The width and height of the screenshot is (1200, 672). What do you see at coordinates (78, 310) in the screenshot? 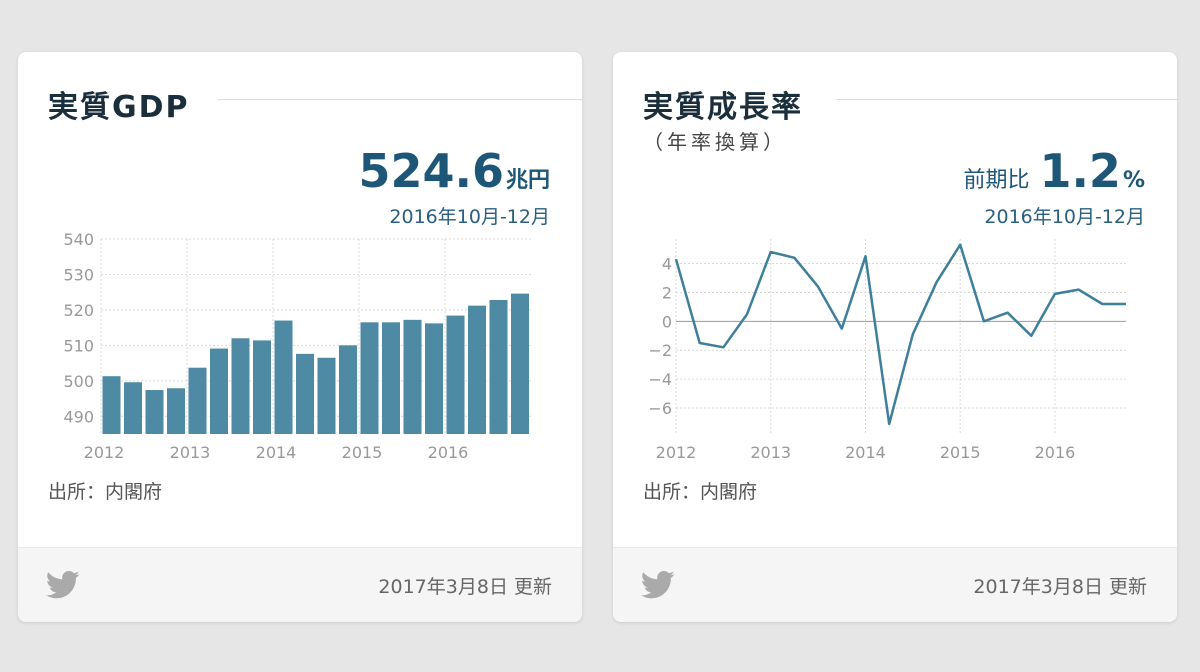
I see `y-tick-label: 520` at bounding box center [78, 310].